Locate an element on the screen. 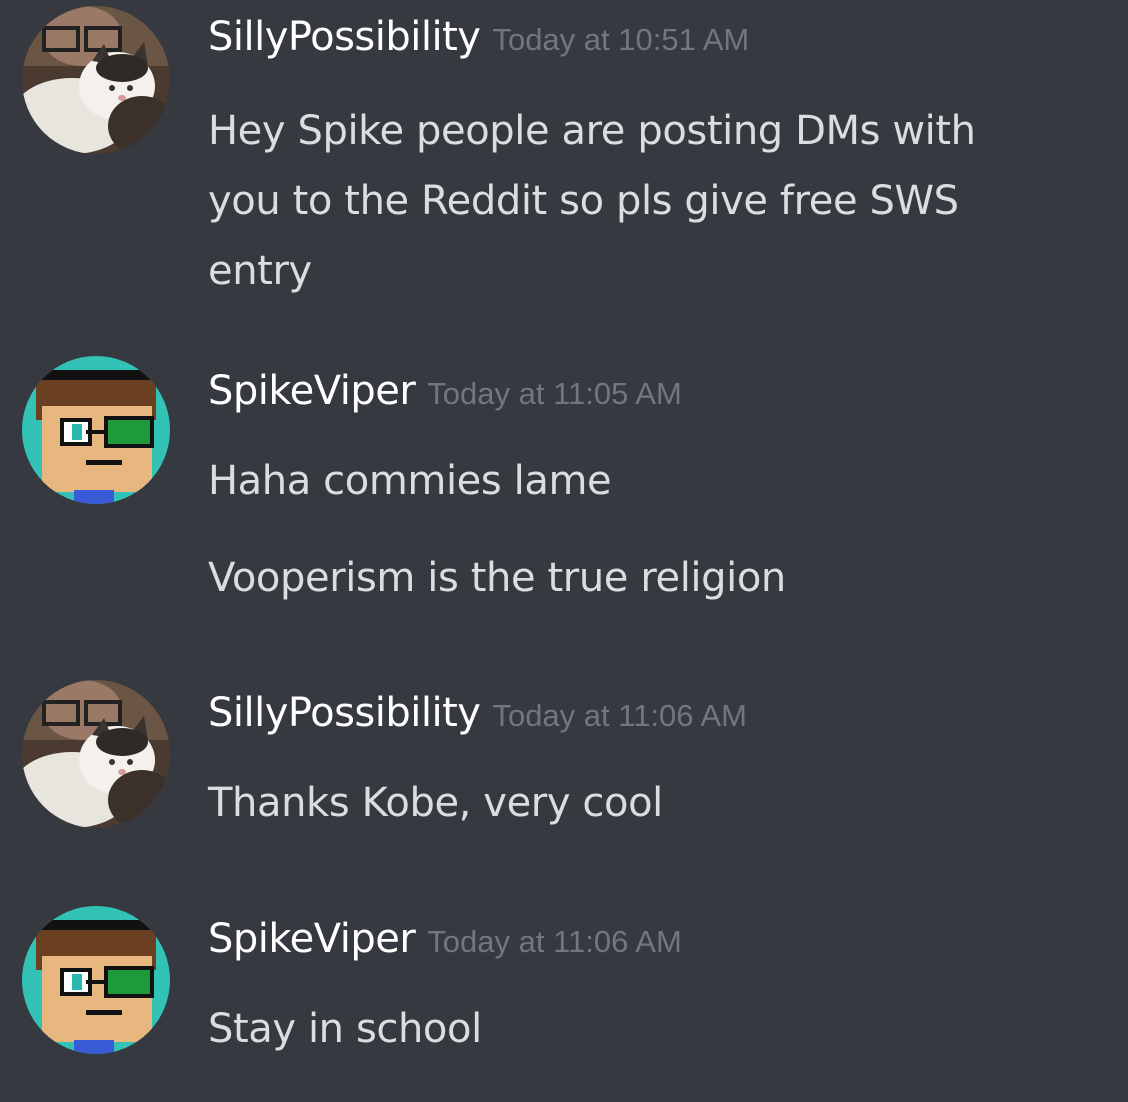 This screenshot has width=1128, height=1102. message-line: Vooperism is the true religion is located at coordinates (497, 578).